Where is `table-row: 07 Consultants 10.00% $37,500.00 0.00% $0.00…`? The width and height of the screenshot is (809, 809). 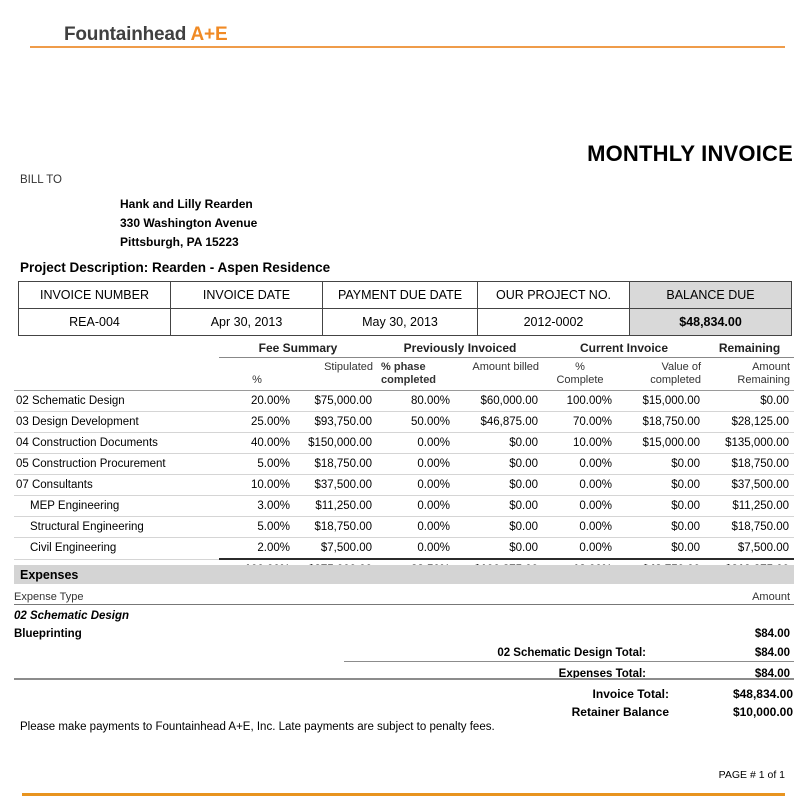 table-row: 07 Consultants 10.00% $37,500.00 0.00% $0.00… is located at coordinates (404, 485).